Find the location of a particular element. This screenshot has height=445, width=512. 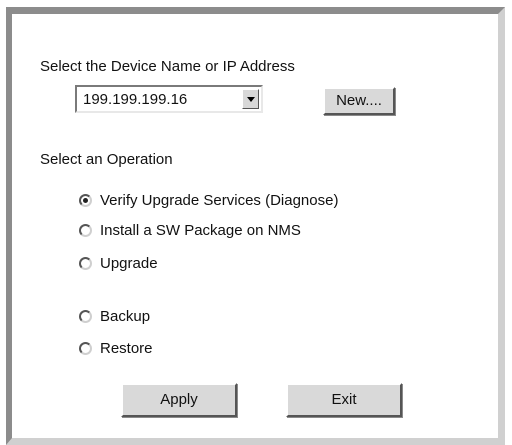

radio-label-restore: Restore is located at coordinates (126, 348).